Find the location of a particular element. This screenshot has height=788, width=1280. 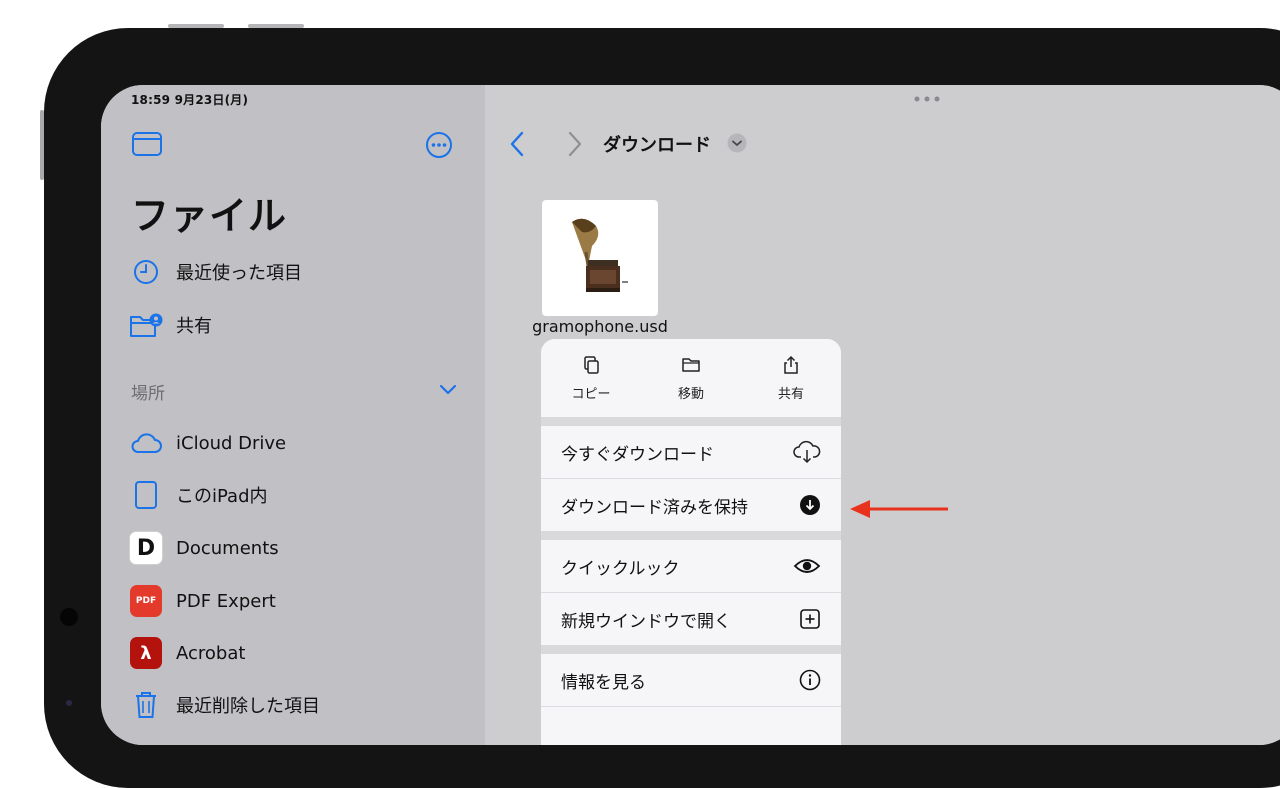

cloud-icon is located at coordinates (146, 443).